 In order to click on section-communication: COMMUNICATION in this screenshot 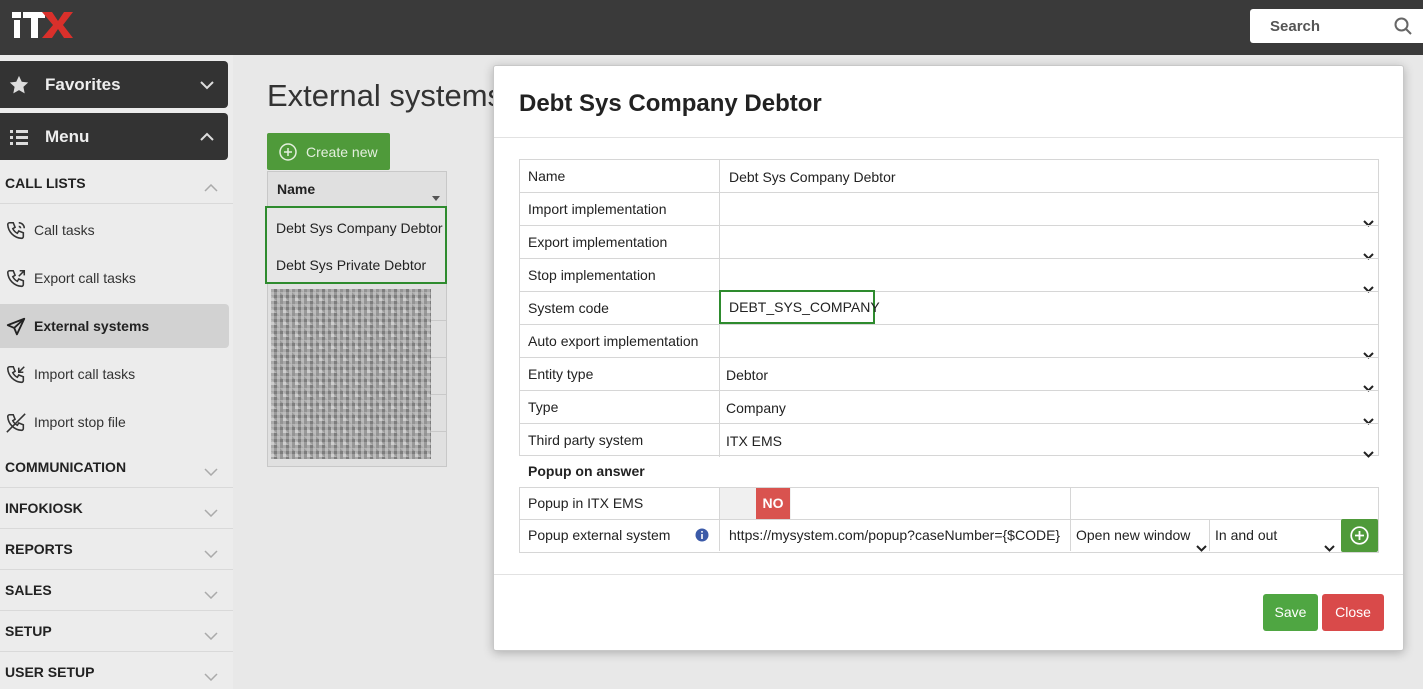, I will do `click(116, 467)`.